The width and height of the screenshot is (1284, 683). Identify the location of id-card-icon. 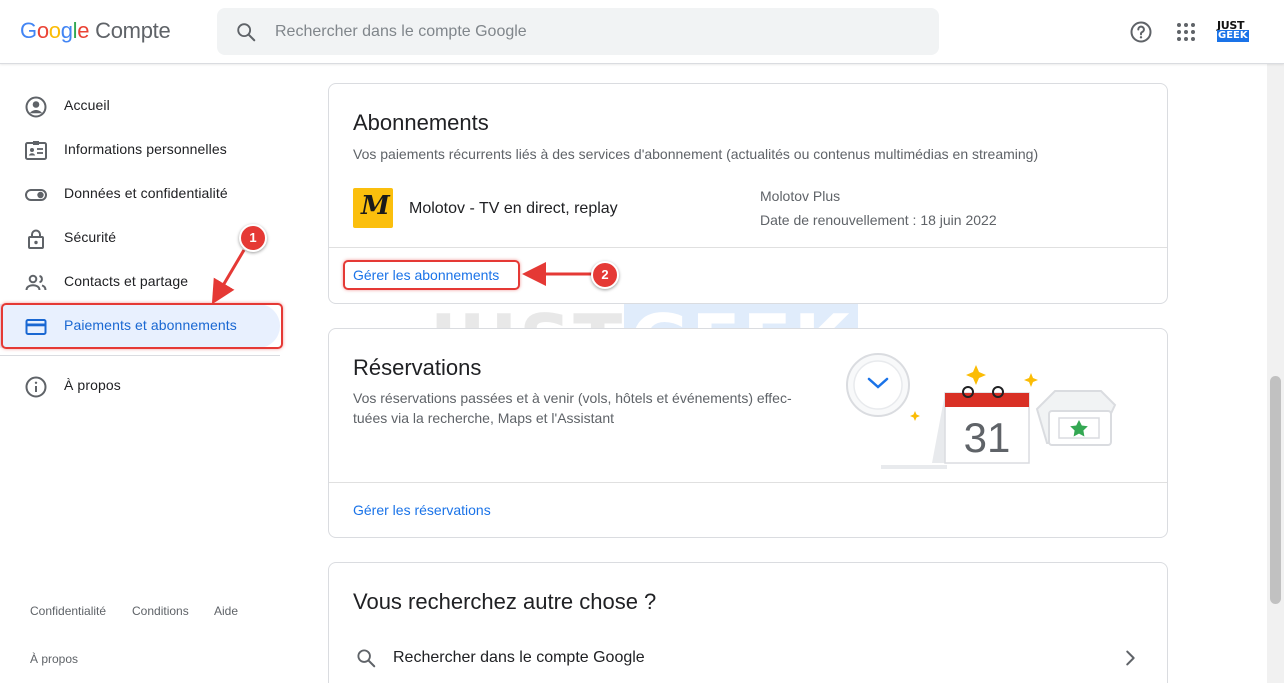
(36, 150).